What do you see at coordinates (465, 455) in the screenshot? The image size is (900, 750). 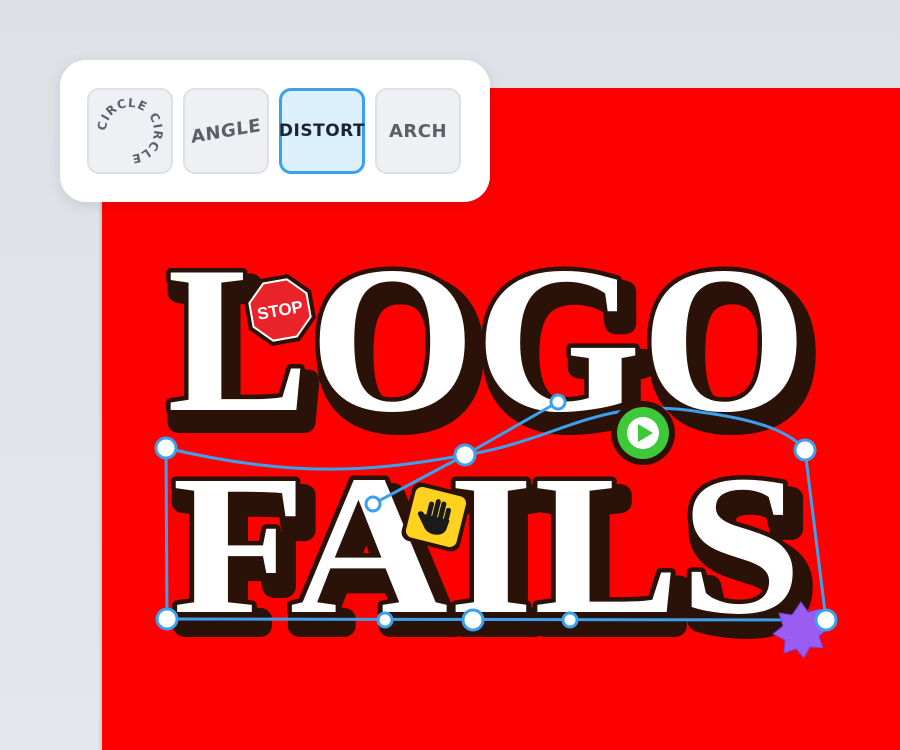 I see `anchor-handle-top-mid` at bounding box center [465, 455].